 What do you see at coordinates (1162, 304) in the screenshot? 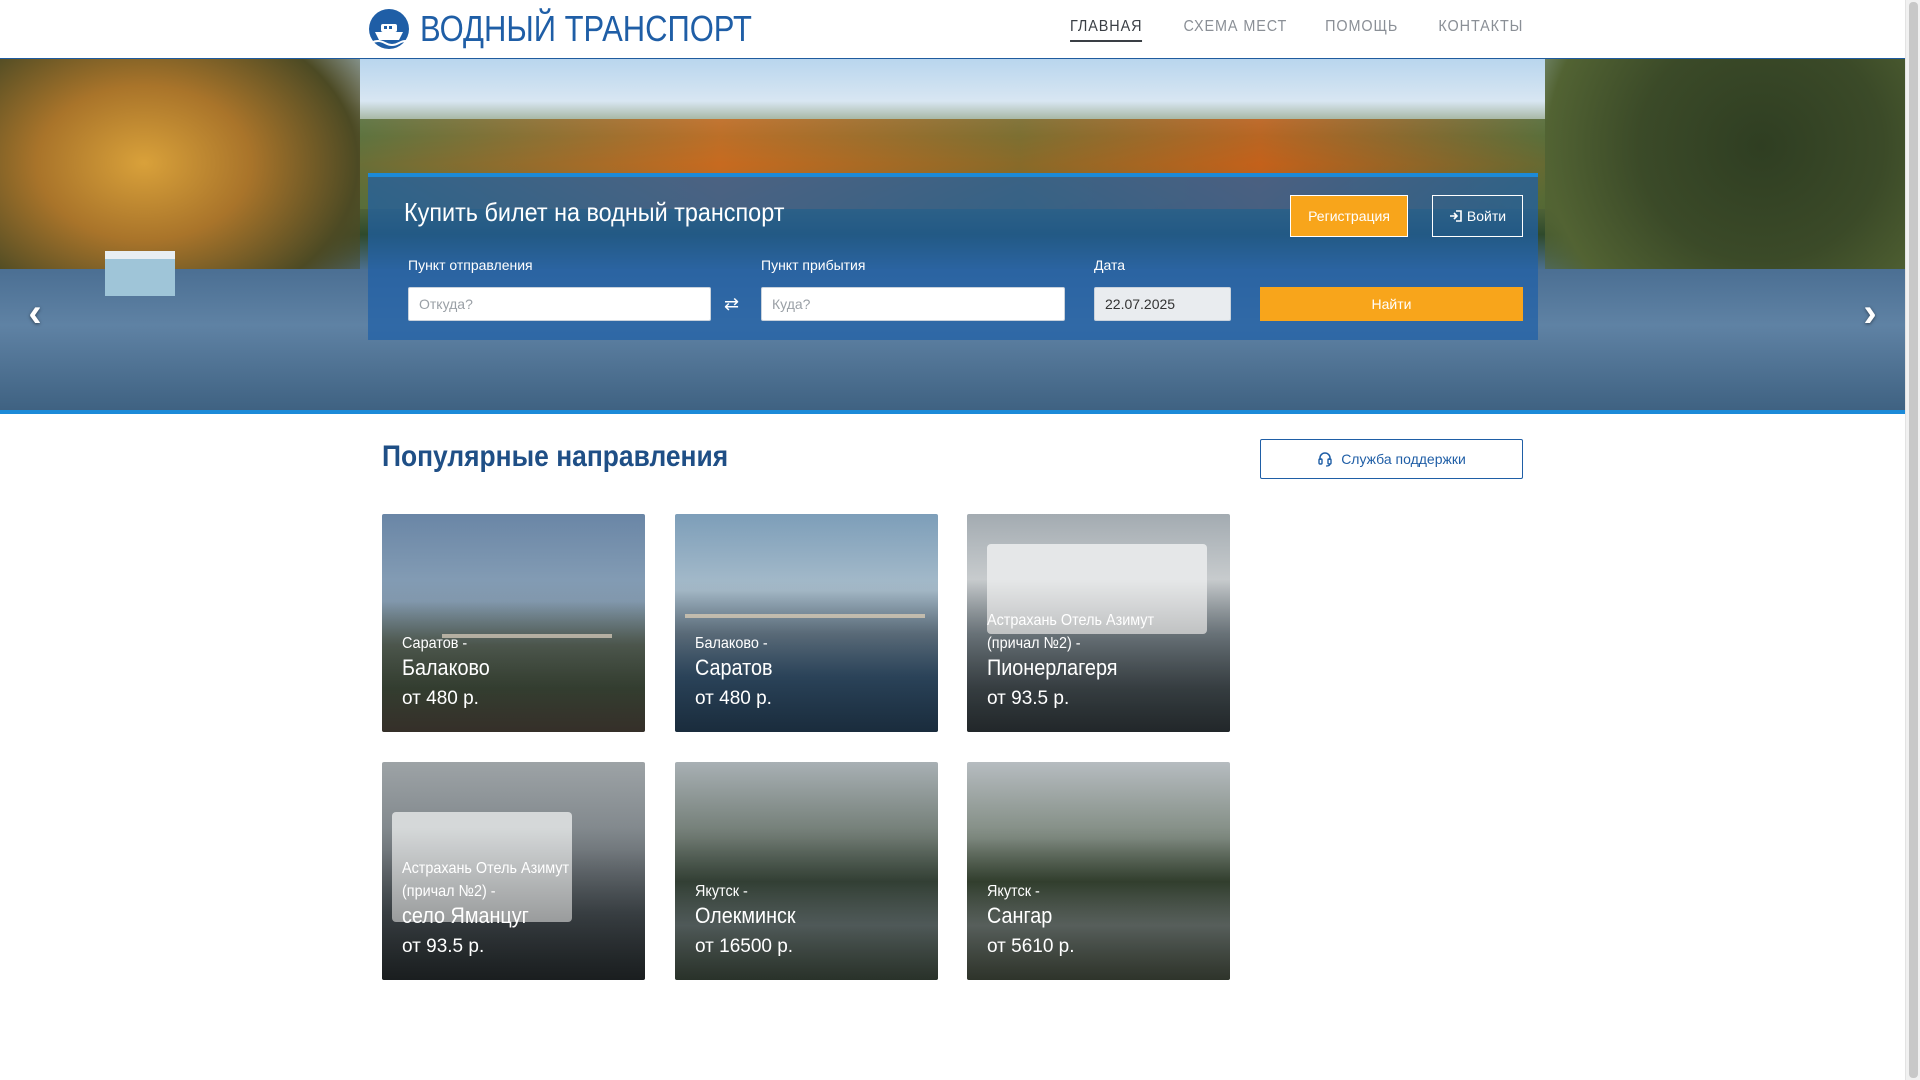
I see `date-input` at bounding box center [1162, 304].